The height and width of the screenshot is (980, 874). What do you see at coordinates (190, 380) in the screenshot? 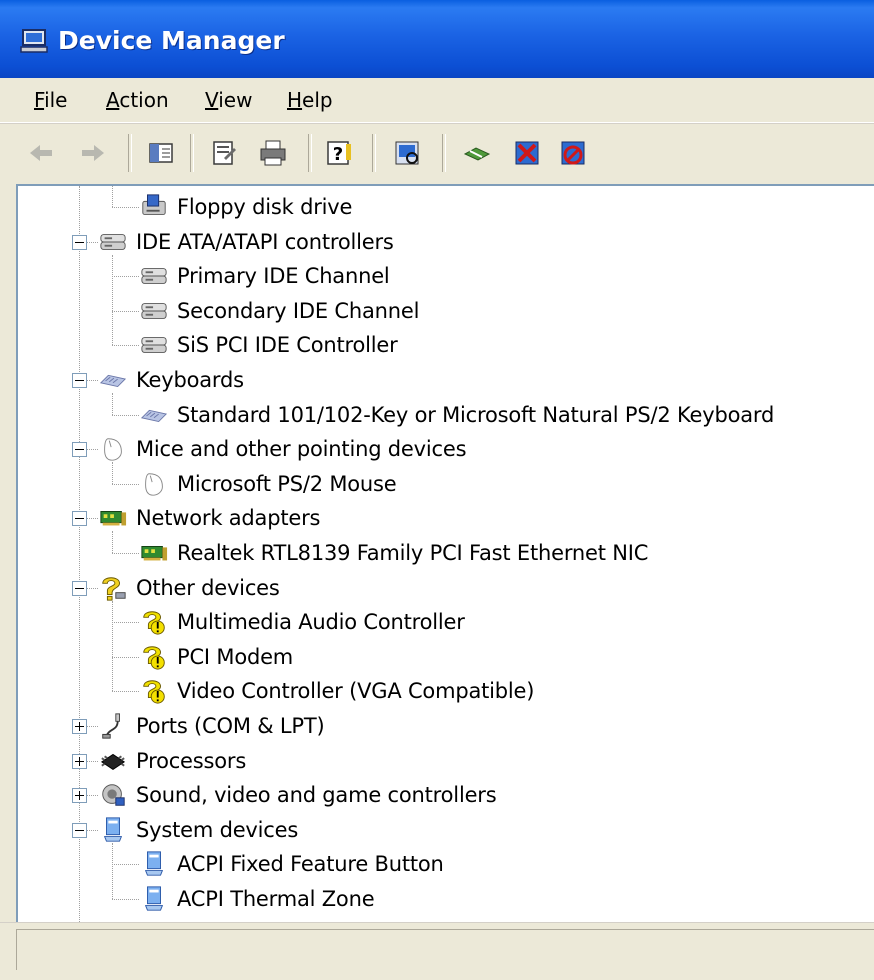
I see `tree-item-label: Keyboards` at bounding box center [190, 380].